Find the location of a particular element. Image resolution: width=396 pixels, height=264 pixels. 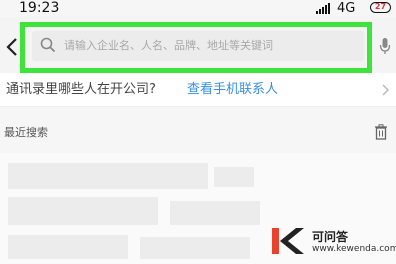

signal-icon is located at coordinates (323, 8).